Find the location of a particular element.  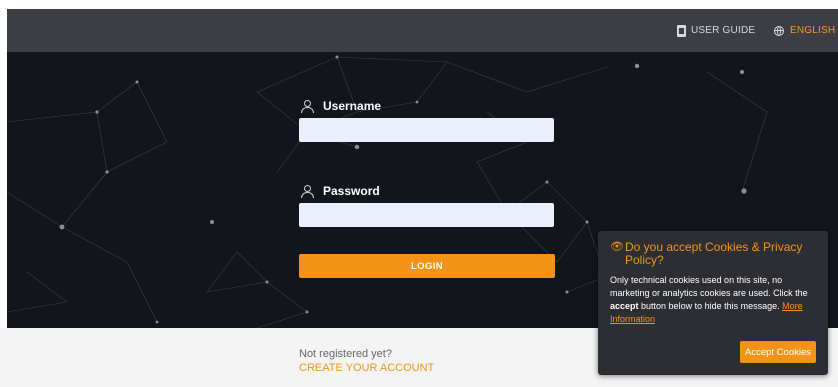

cookie-title-text: Do you accept Cookies & Privacy Policy? is located at coordinates (713, 253).